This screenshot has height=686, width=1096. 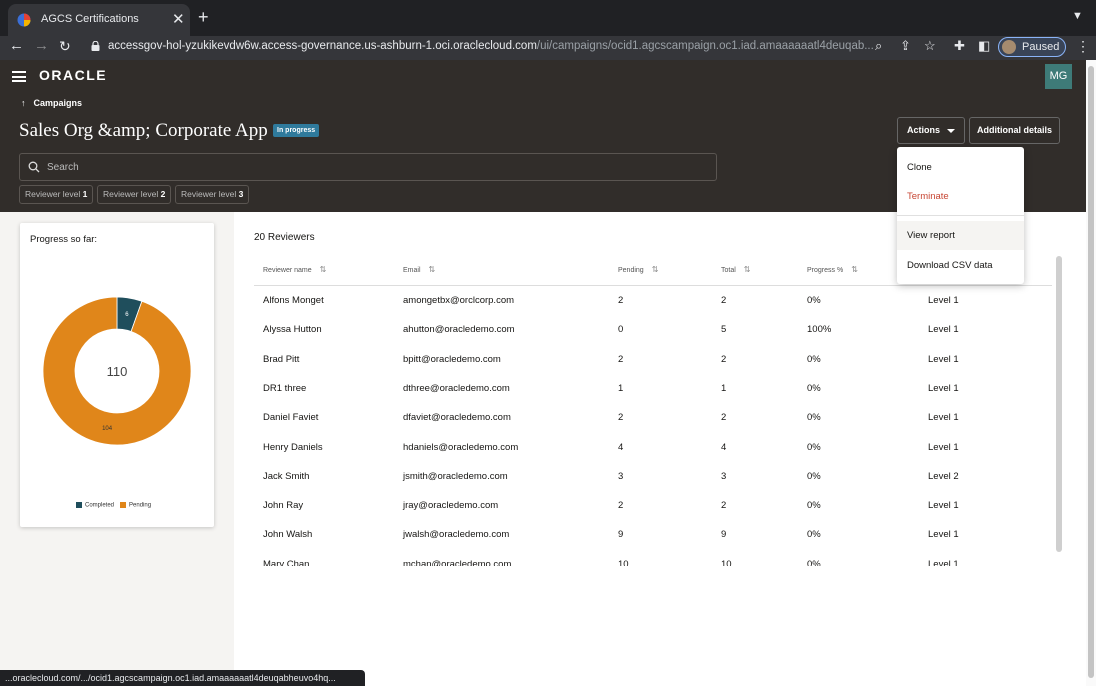 I want to click on cell-email: jray@oracledemo.com, so click(x=451, y=506).